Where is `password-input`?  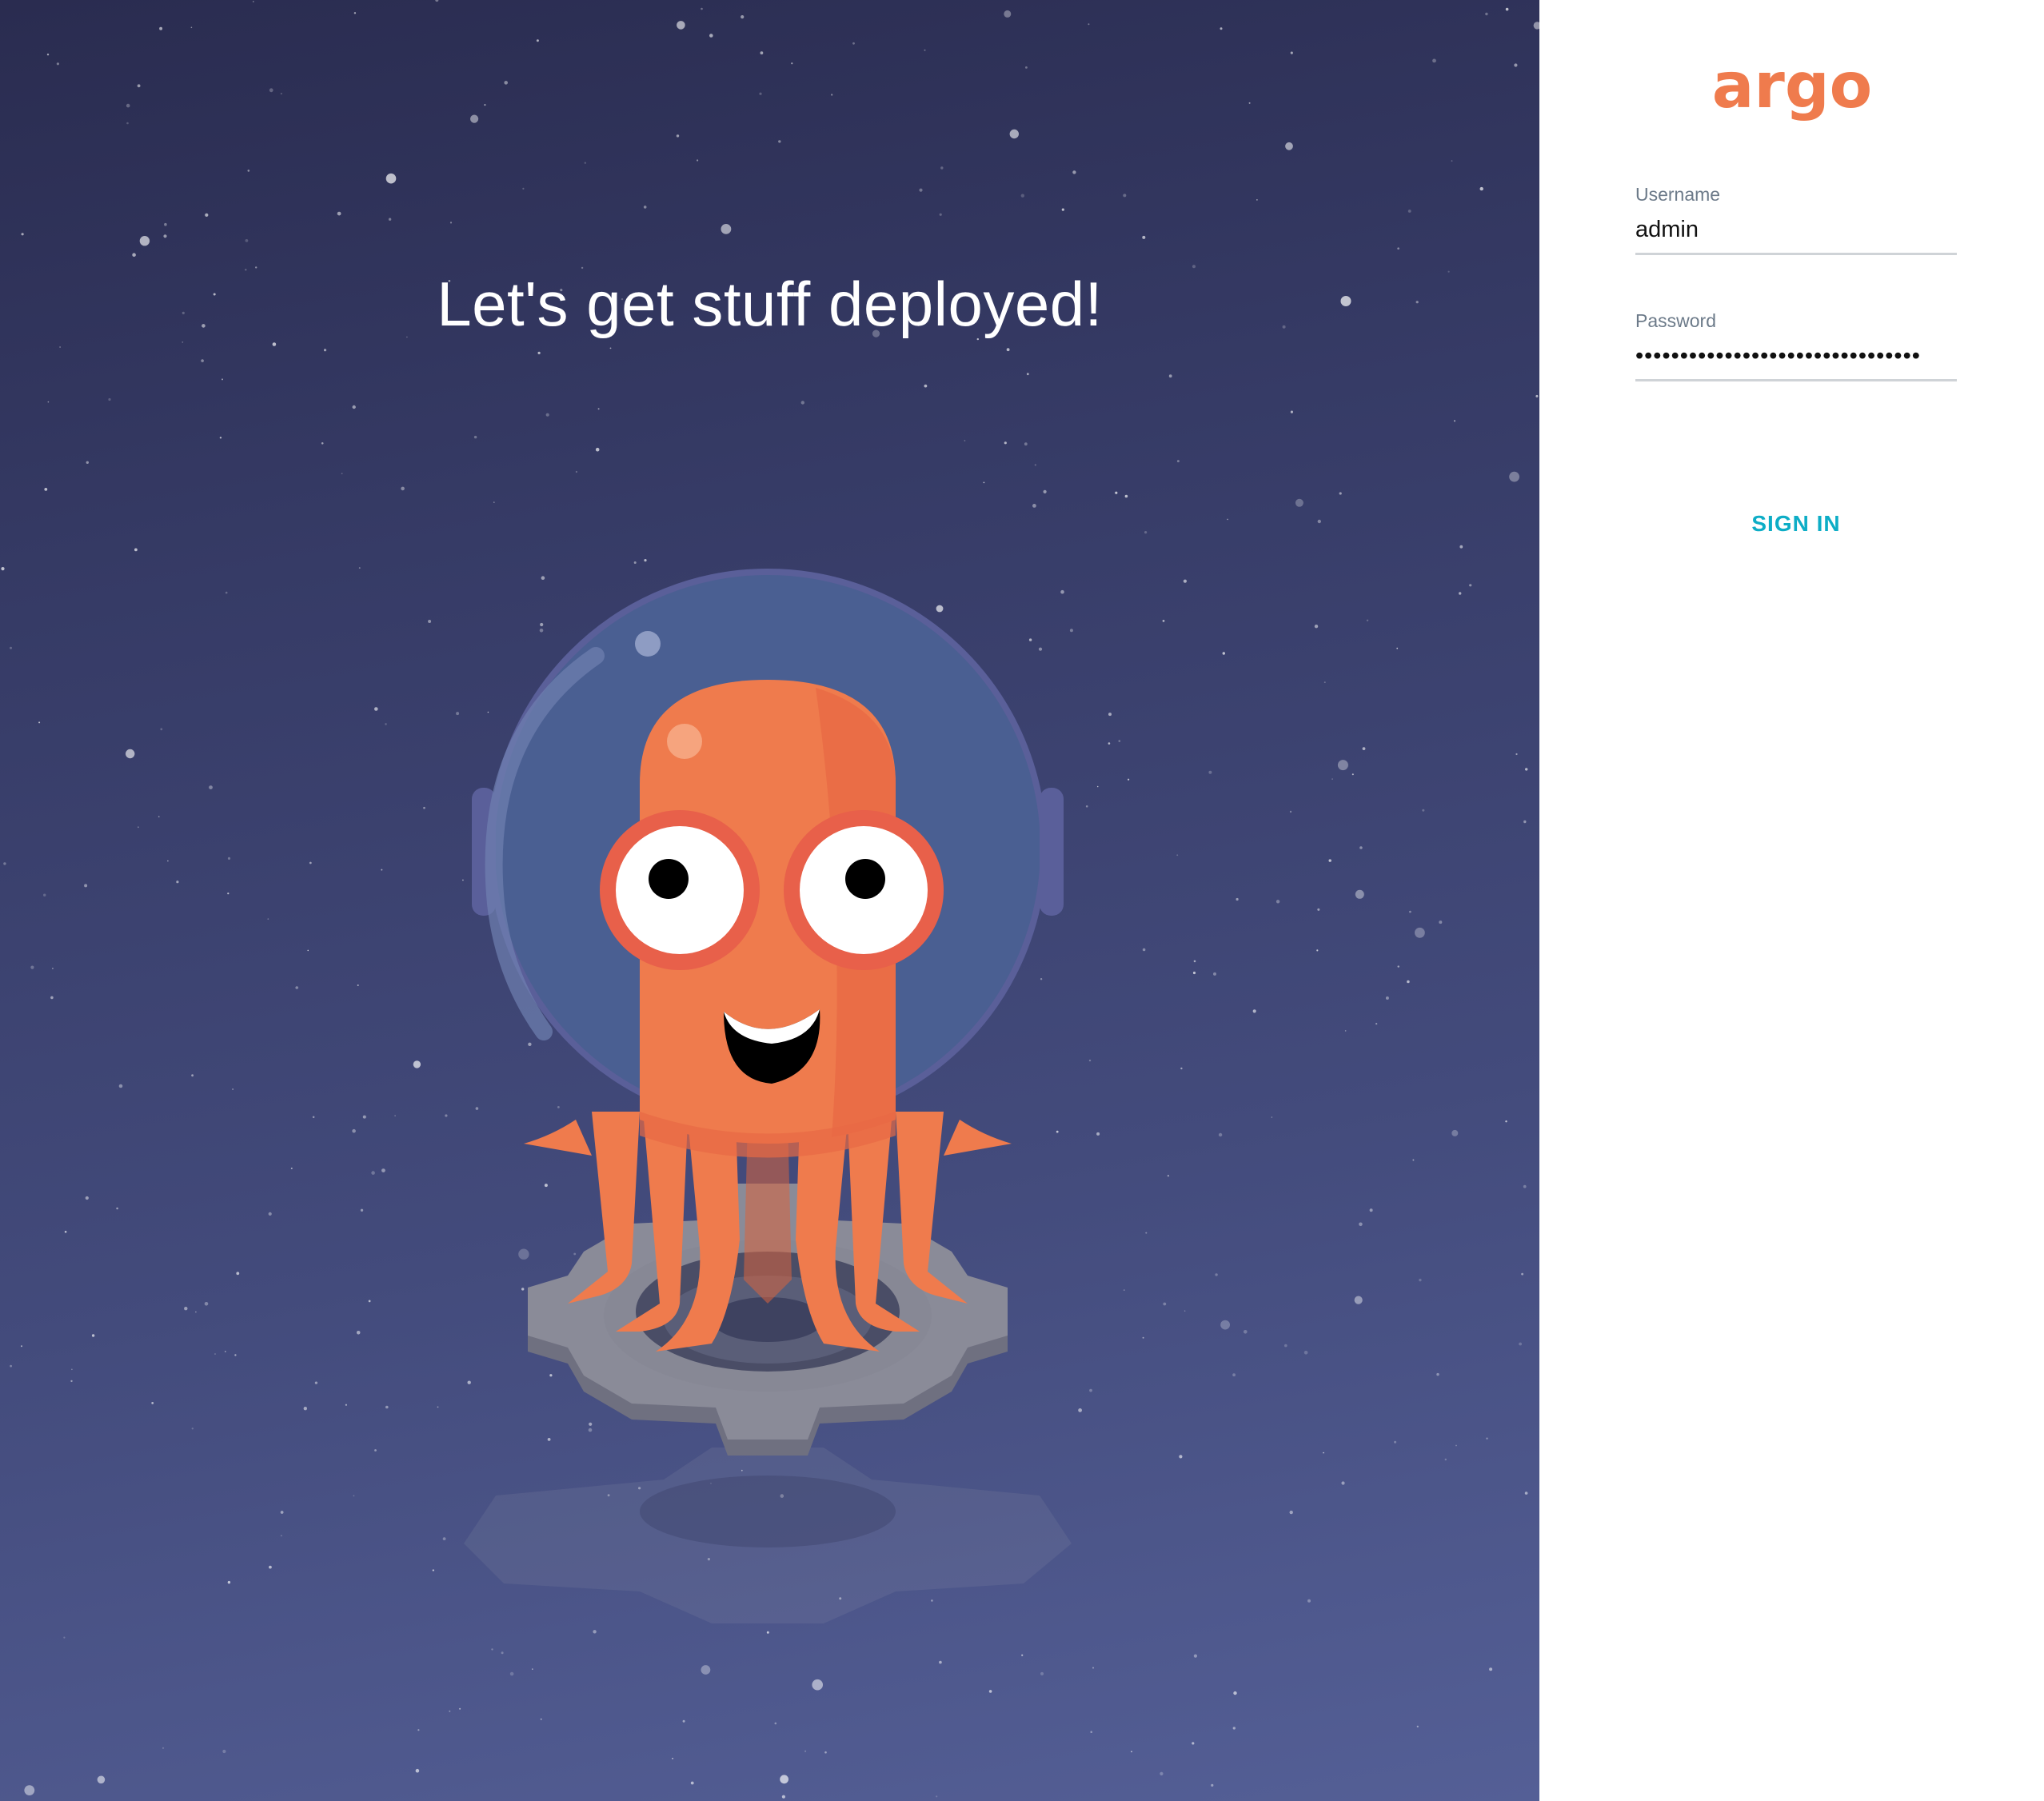
password-input is located at coordinates (1796, 356).